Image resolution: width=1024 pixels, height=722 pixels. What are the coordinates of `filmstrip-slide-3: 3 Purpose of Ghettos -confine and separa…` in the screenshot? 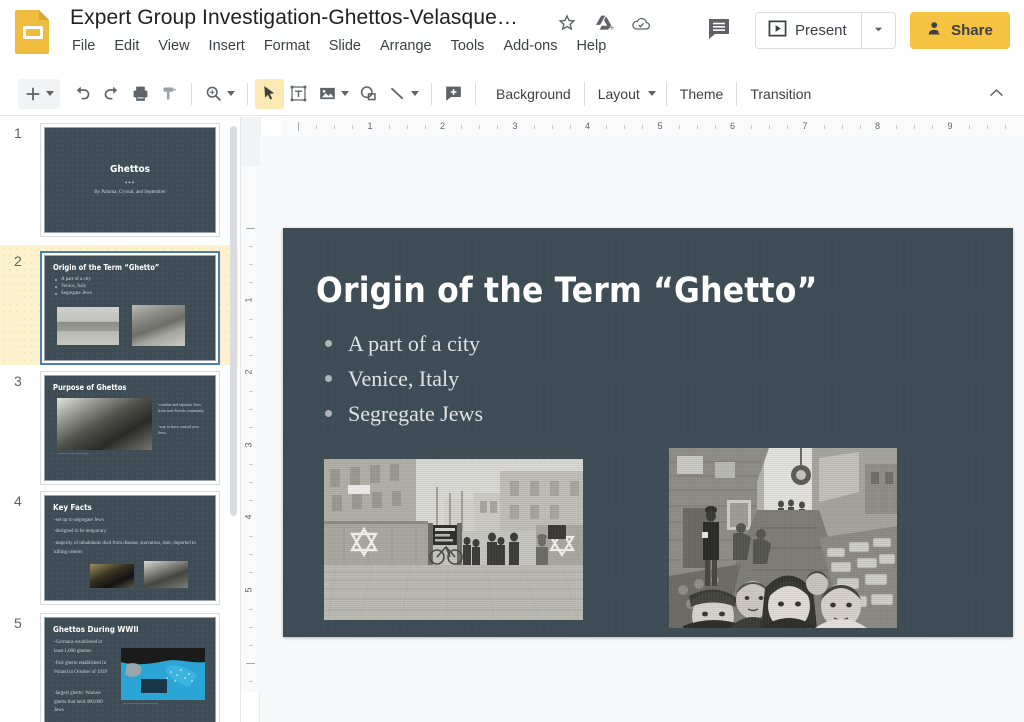 It's located at (119, 425).